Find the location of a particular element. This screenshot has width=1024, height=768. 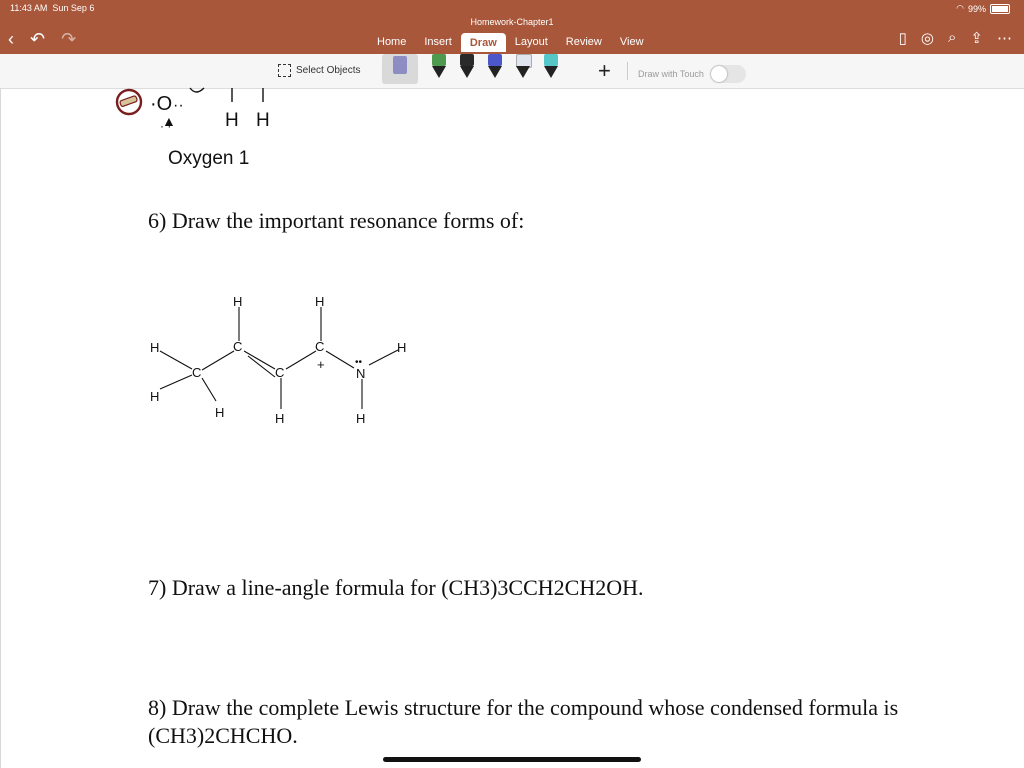

share-icon: ⇪ is located at coordinates (976, 38).